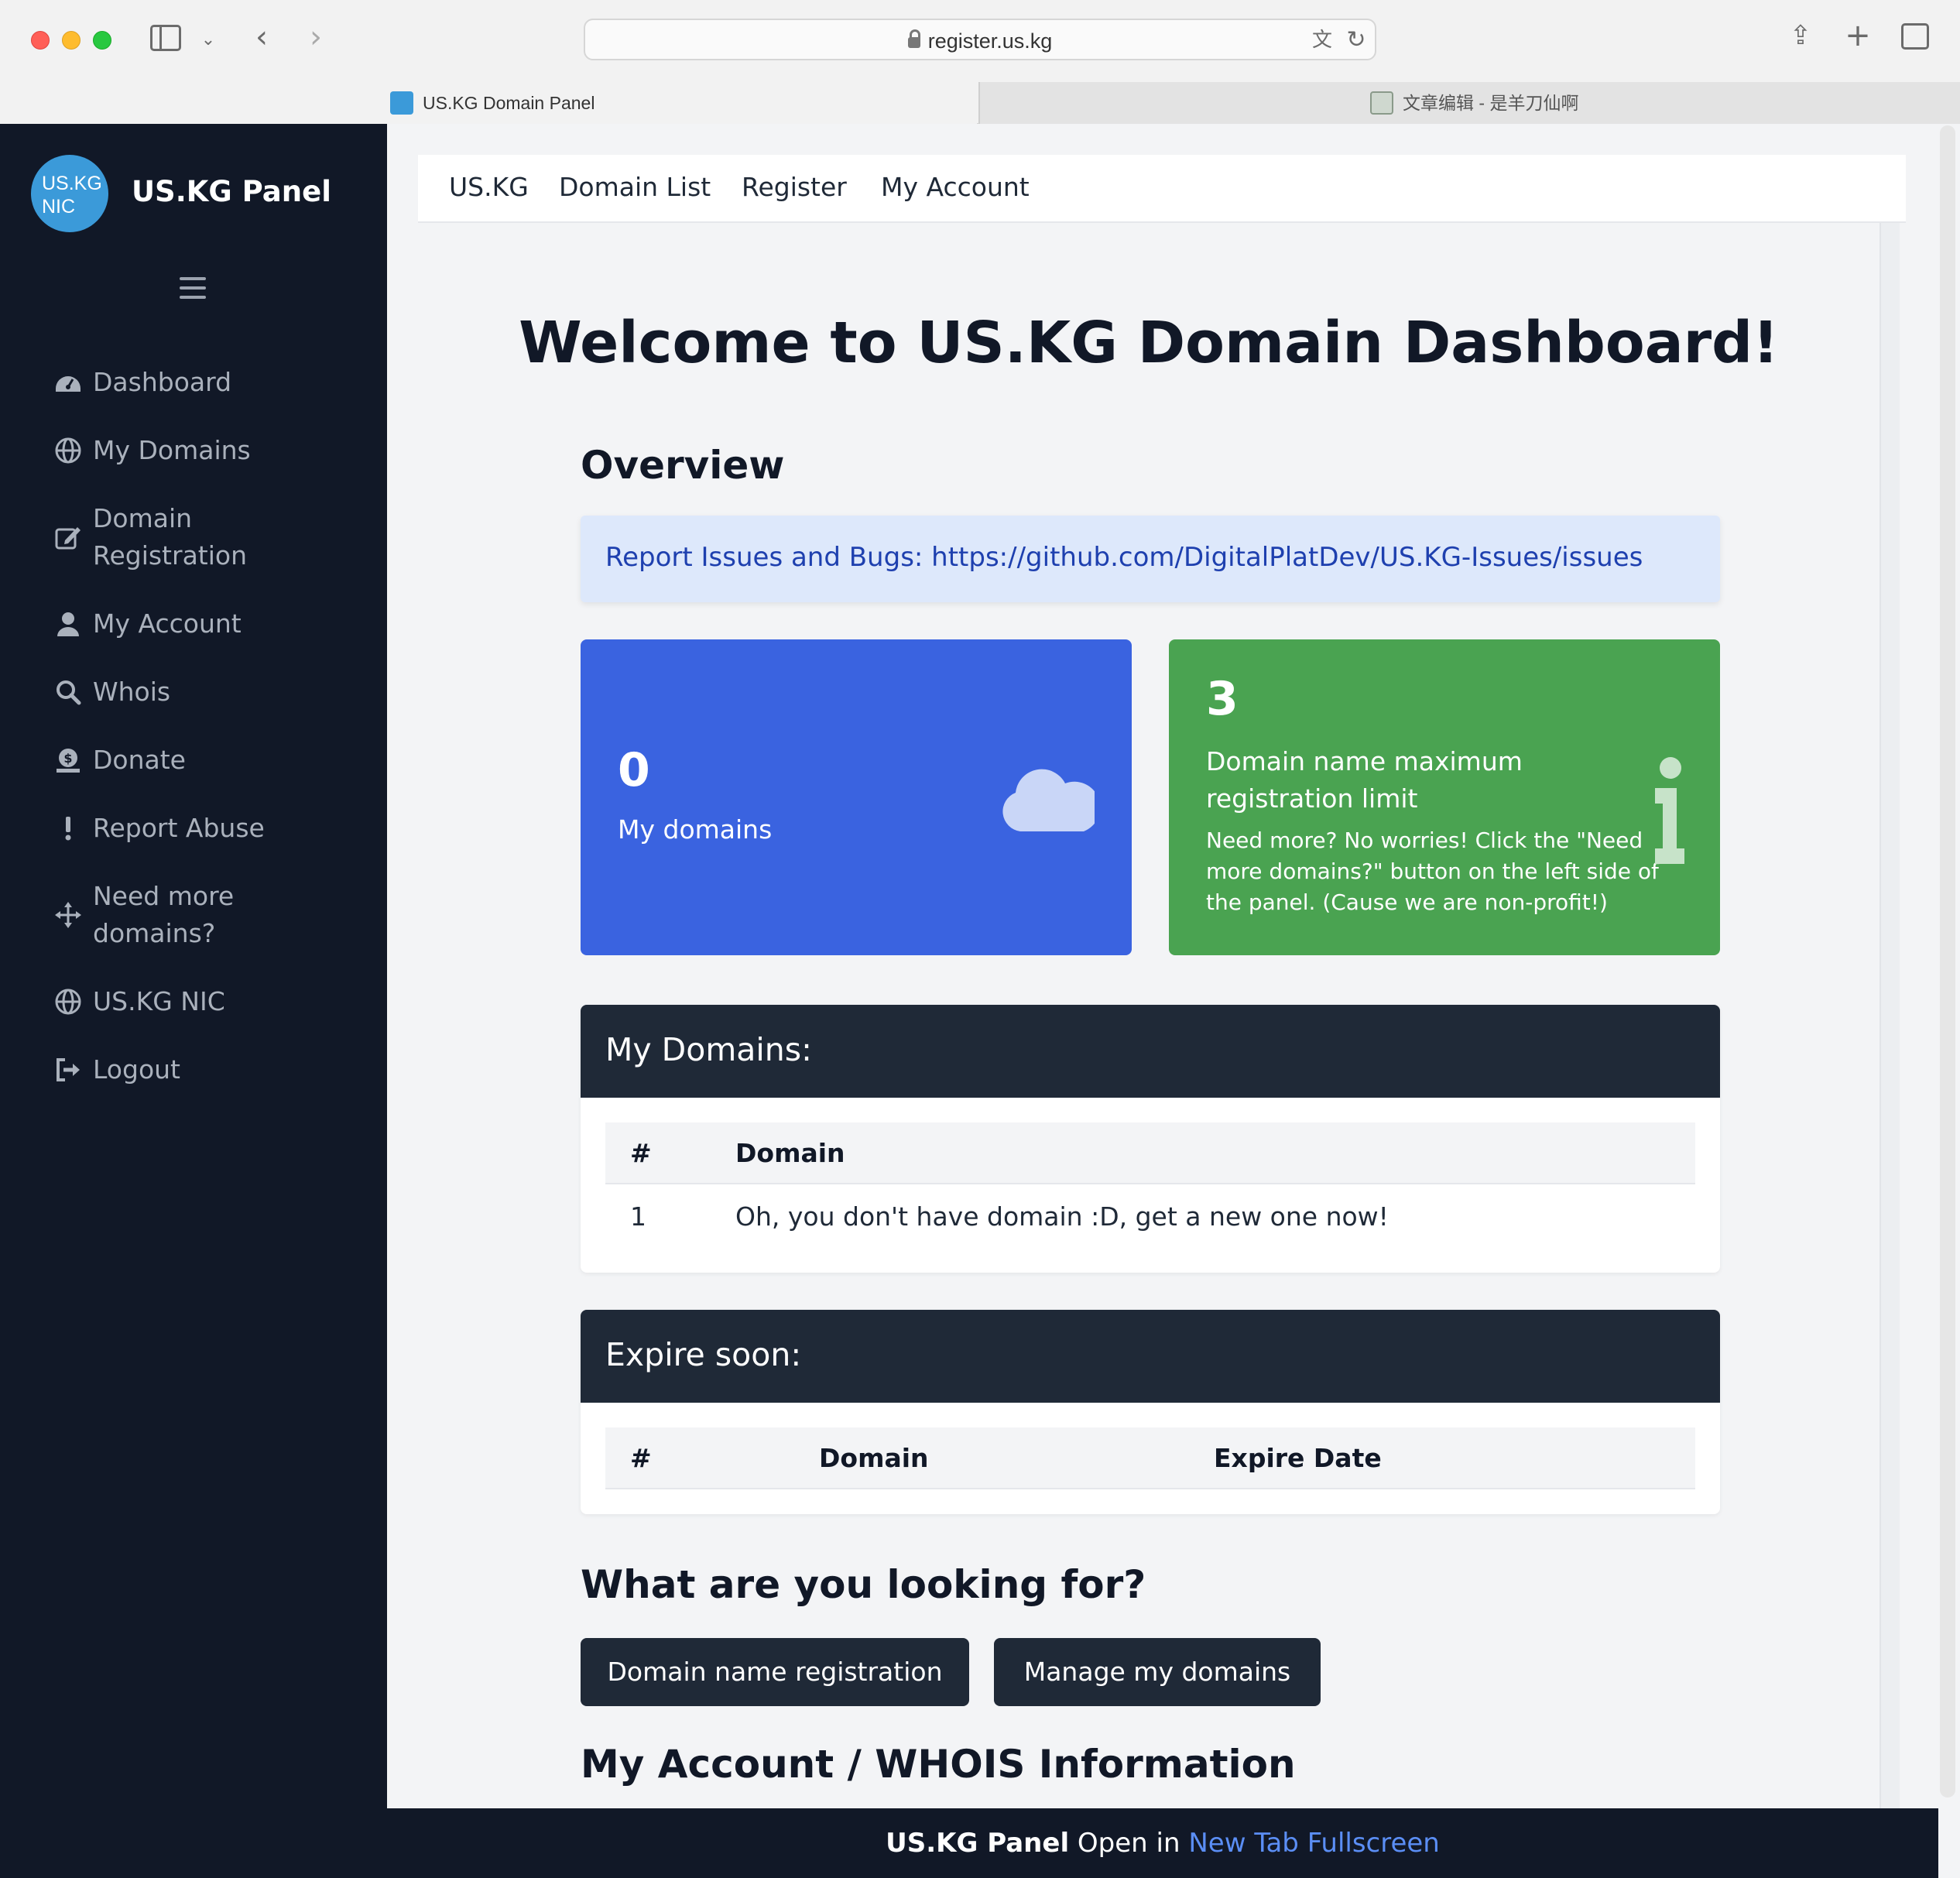 This screenshot has height=1878, width=1960. What do you see at coordinates (1915, 36) in the screenshot?
I see `tab-overview-icon` at bounding box center [1915, 36].